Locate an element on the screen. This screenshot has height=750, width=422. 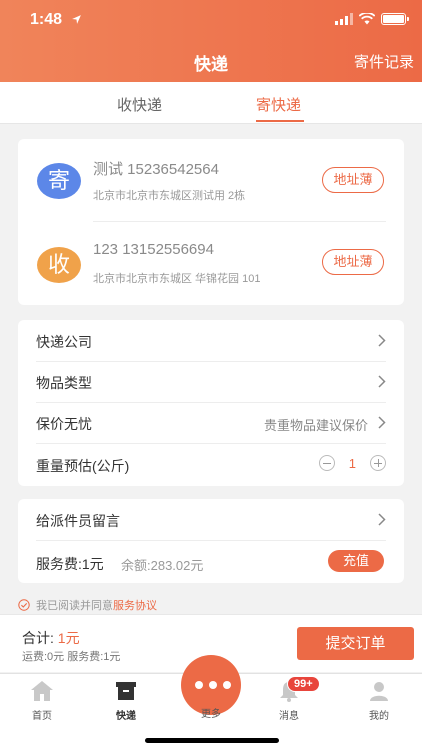
receiver-address: 北京市北京市东城区 华锦花园 101 is located at coordinates (177, 279).